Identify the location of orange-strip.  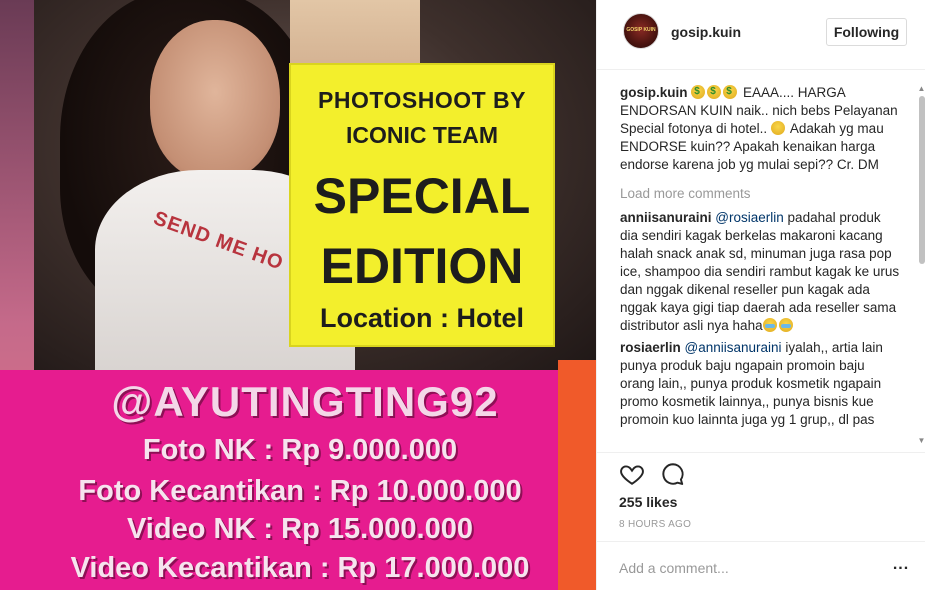
(577, 475).